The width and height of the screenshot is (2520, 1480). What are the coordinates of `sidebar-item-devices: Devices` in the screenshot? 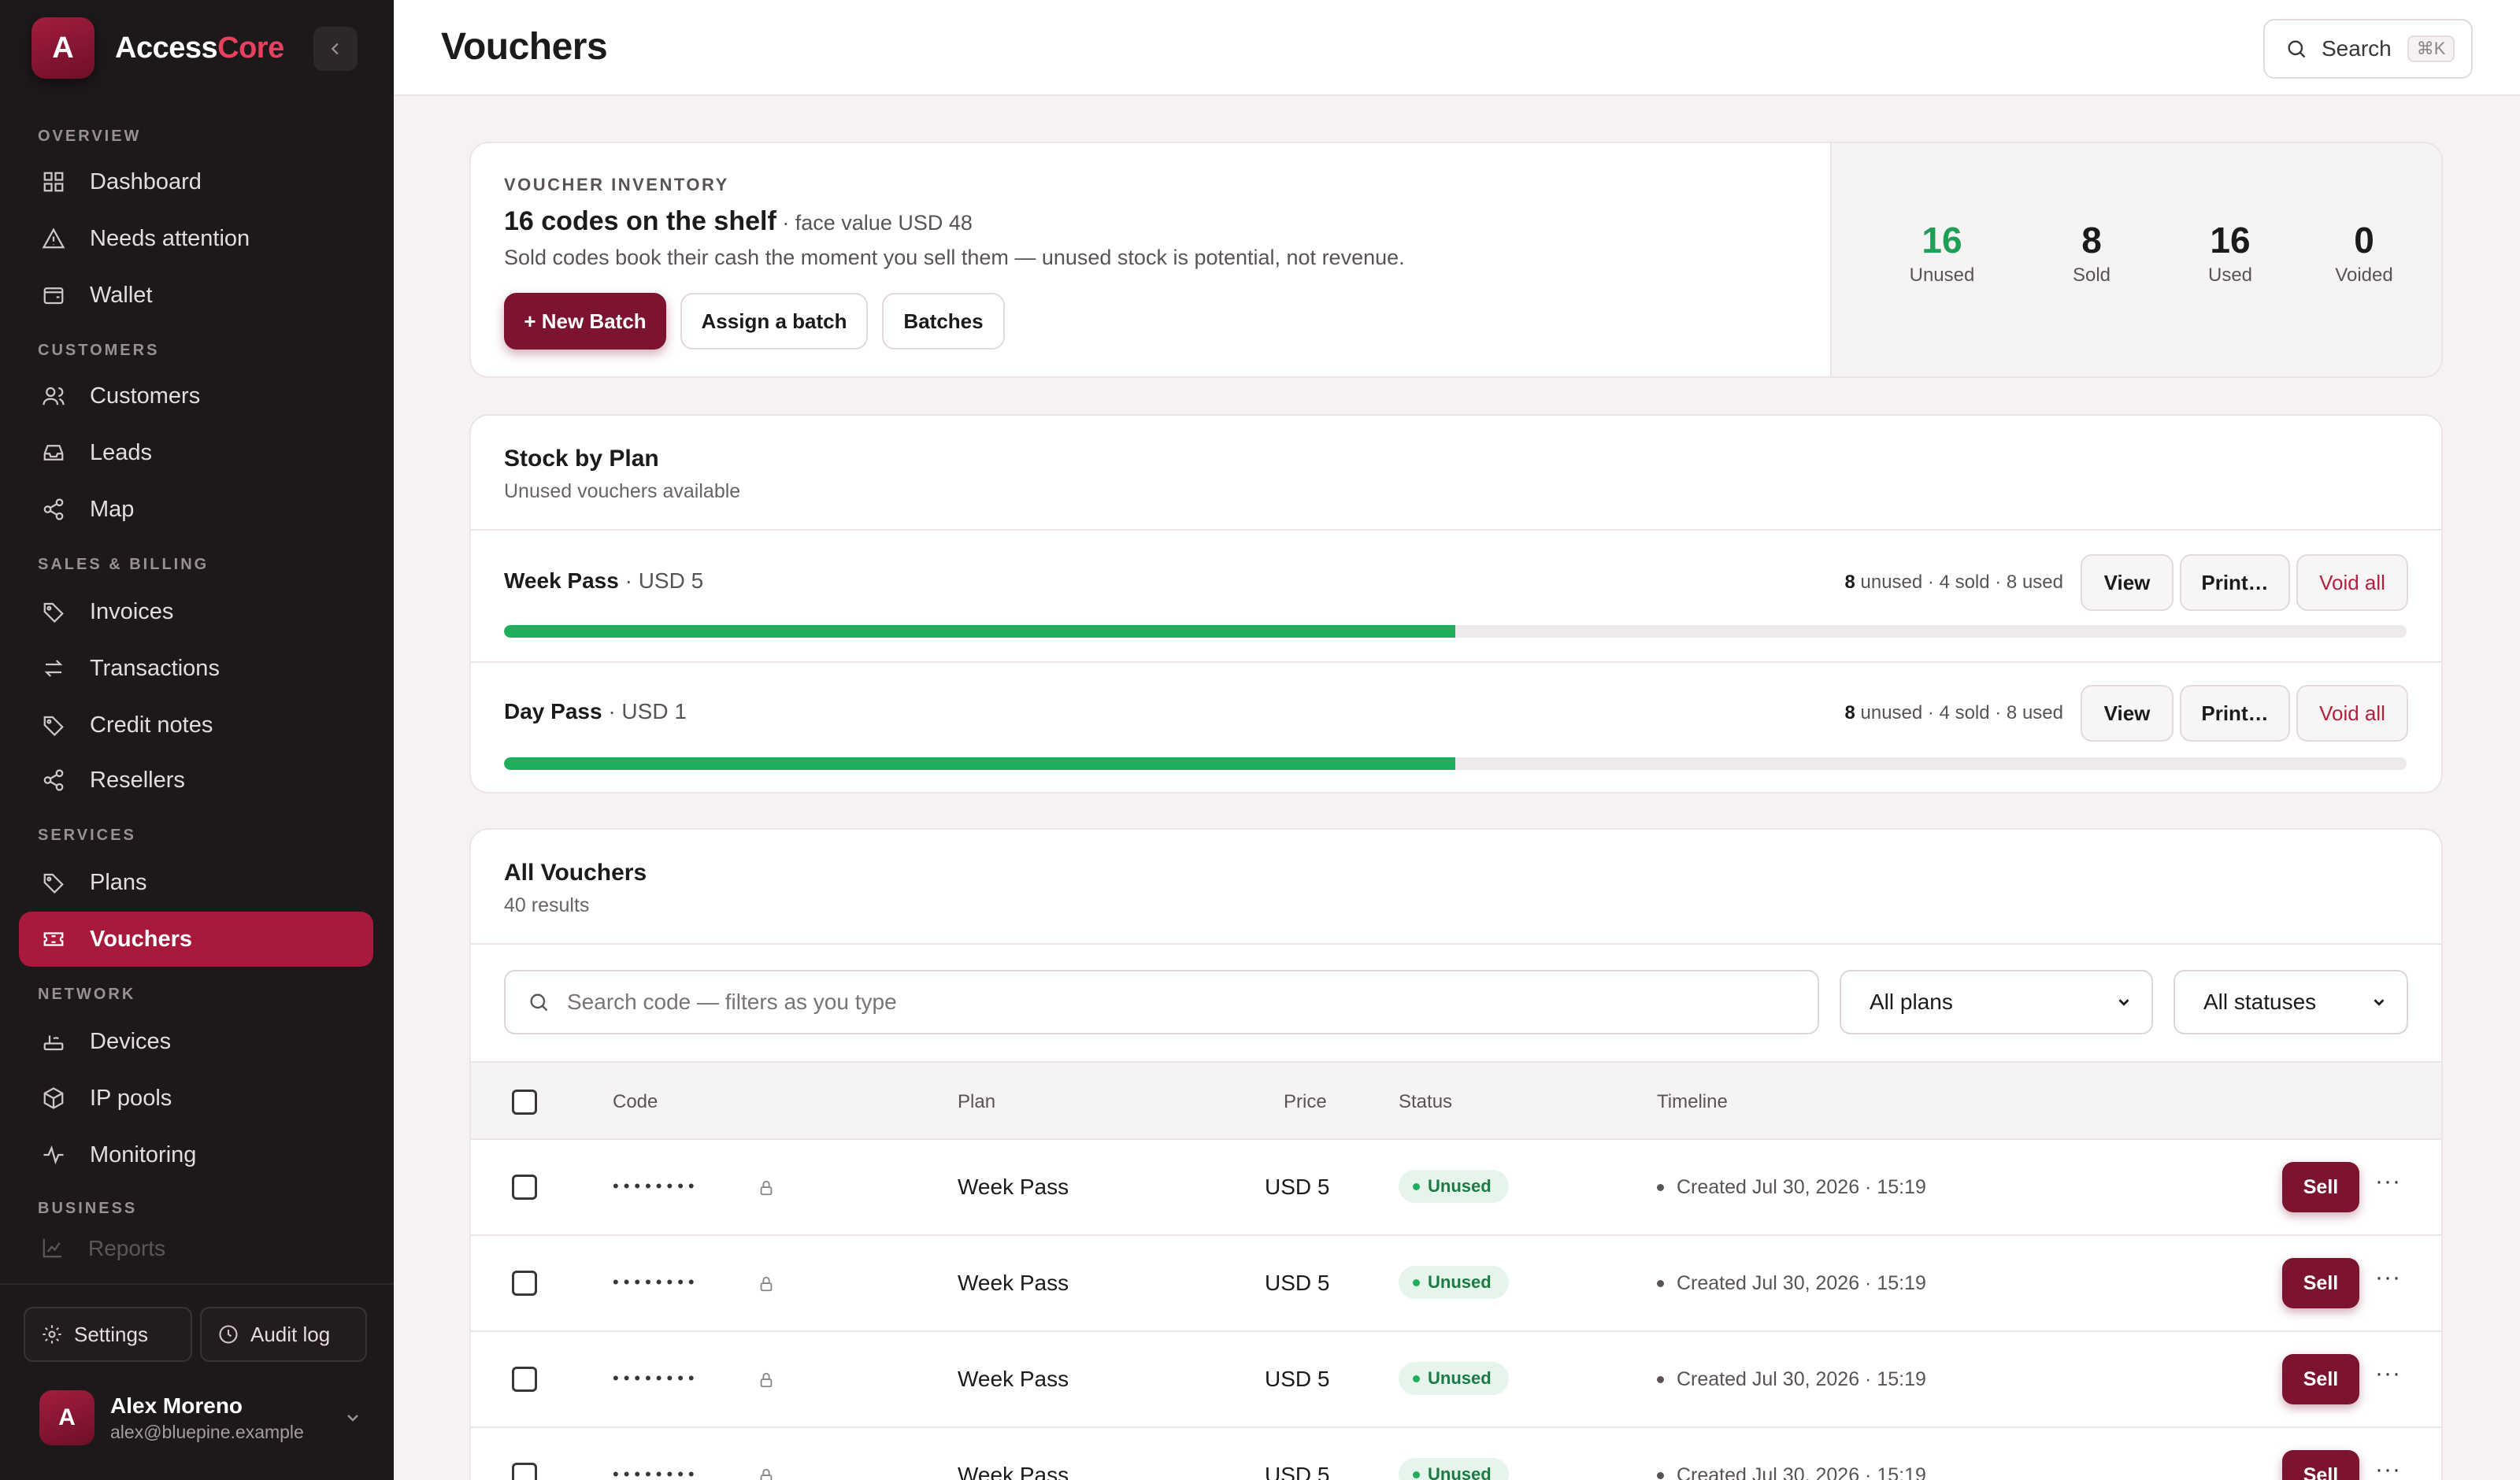 It's located at (196, 1041).